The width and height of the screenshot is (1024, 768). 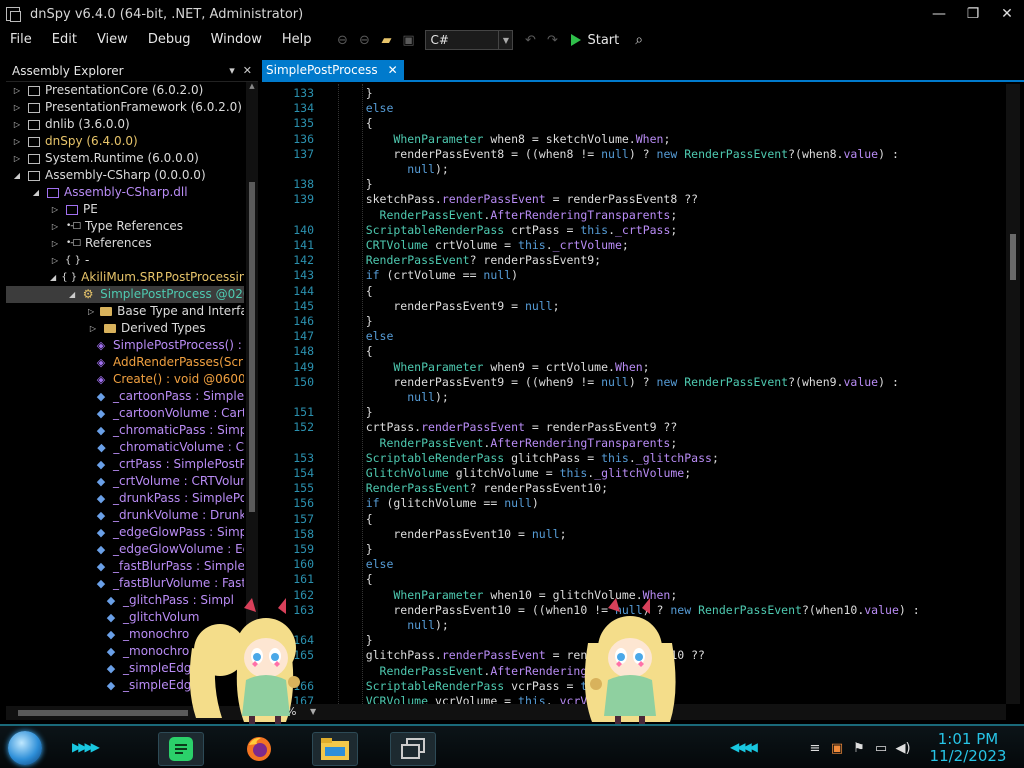 What do you see at coordinates (469, 40) in the screenshot?
I see `language-select: C# ▼` at bounding box center [469, 40].